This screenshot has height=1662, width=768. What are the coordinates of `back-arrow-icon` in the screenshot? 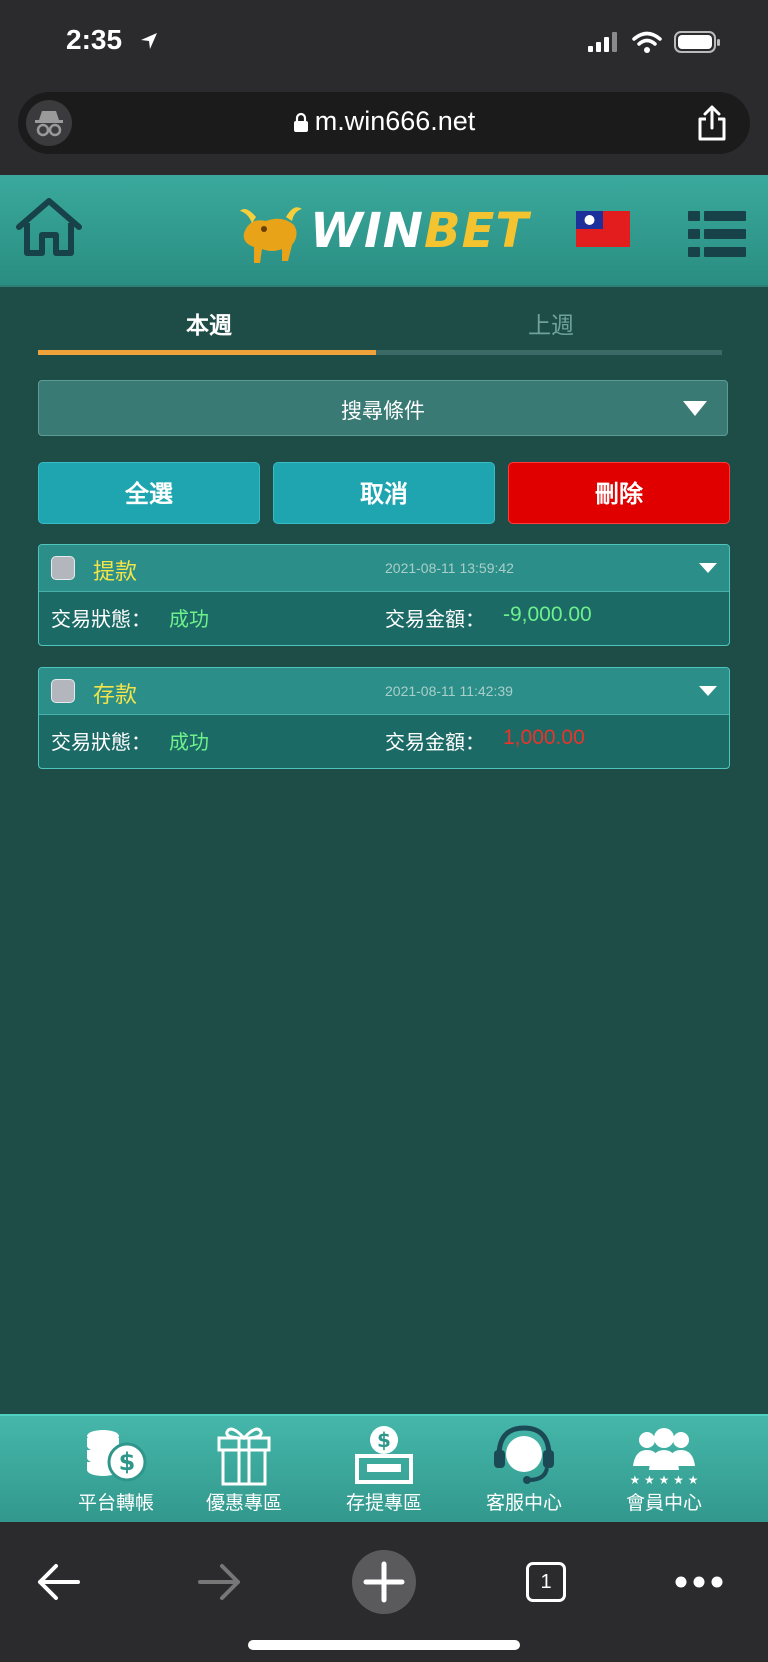 It's located at (58, 1582).